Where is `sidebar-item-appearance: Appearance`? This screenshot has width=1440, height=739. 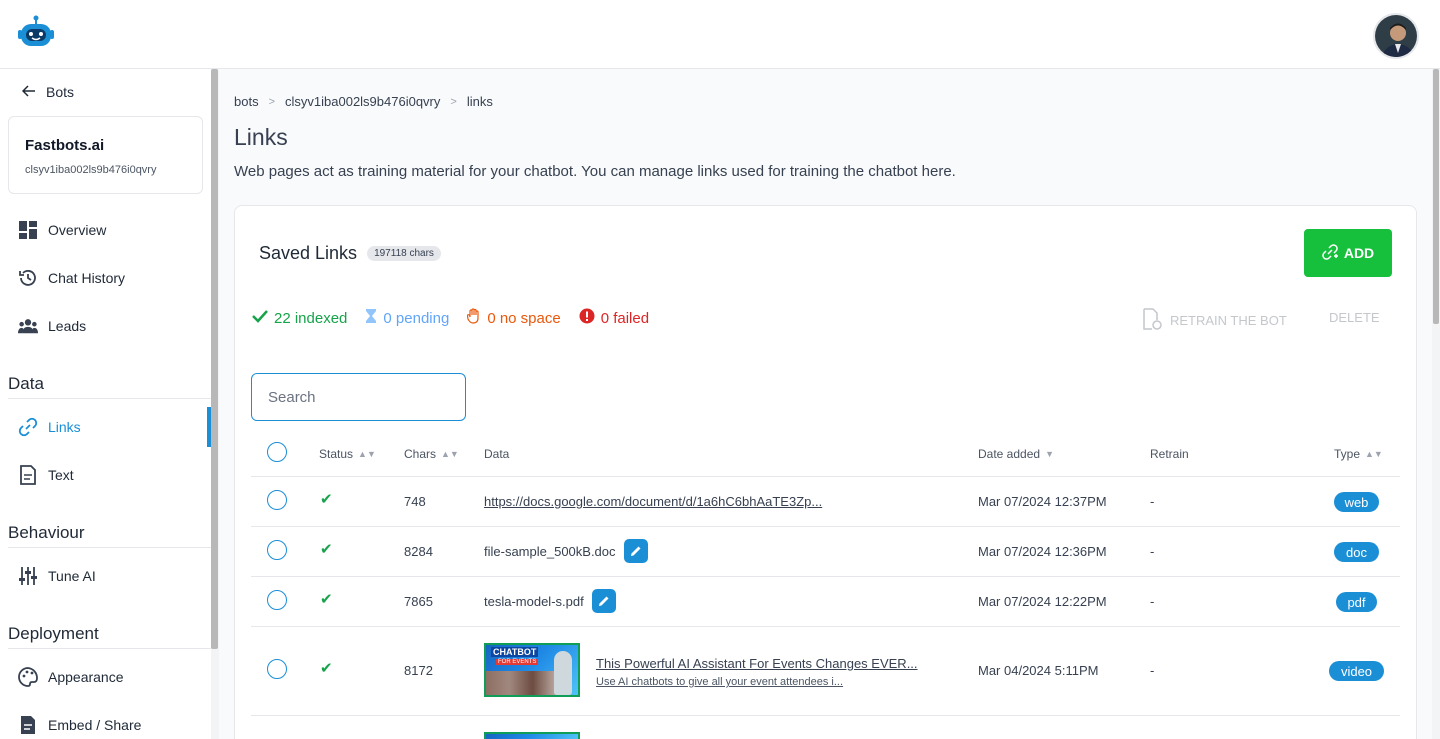 sidebar-item-appearance: Appearance is located at coordinates (71, 677).